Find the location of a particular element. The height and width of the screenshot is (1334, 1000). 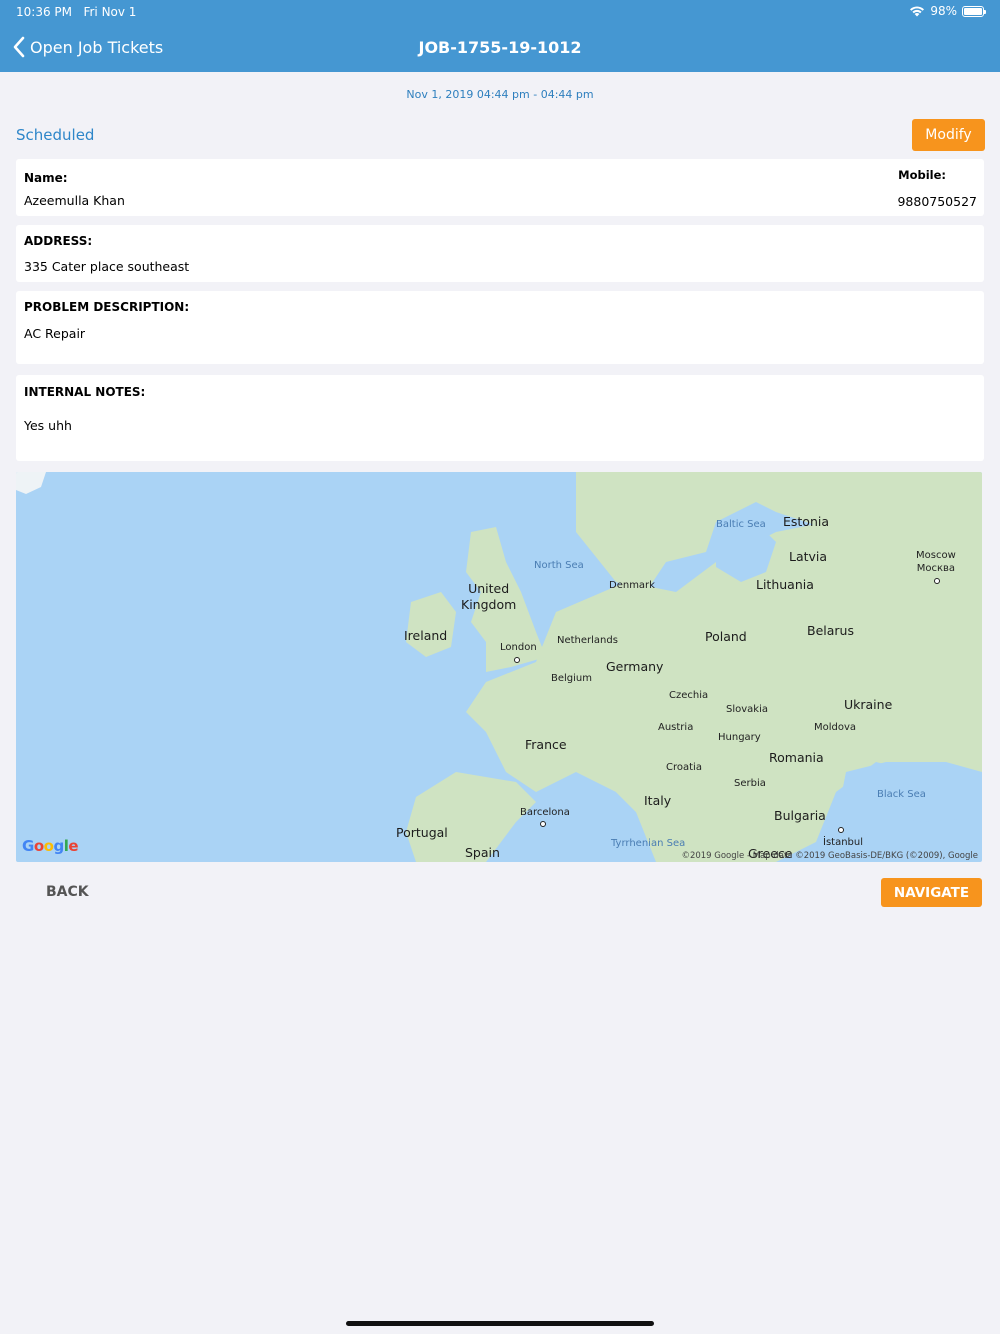

status-time: 10:36 PM Fri Nov 1 is located at coordinates (76, 12).